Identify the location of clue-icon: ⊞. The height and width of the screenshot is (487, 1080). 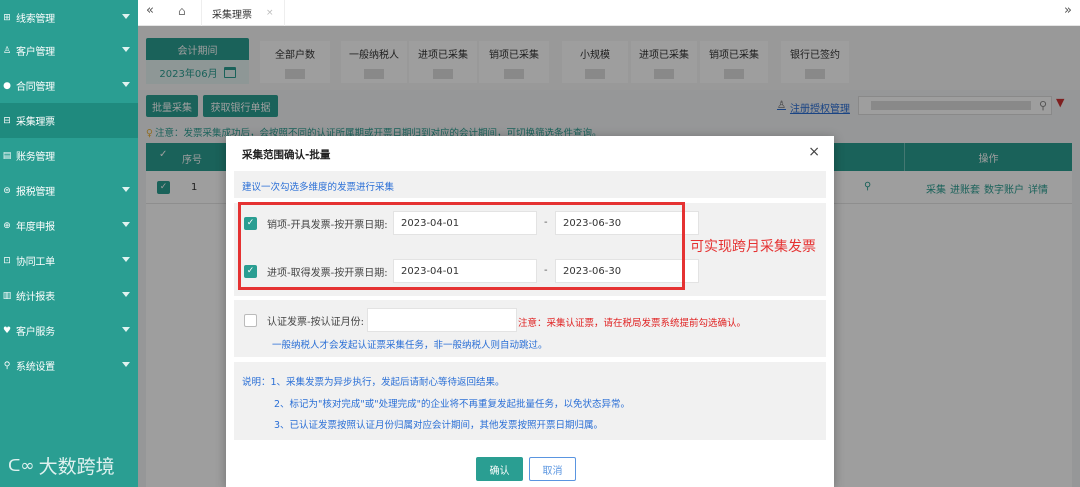
(7, 17).